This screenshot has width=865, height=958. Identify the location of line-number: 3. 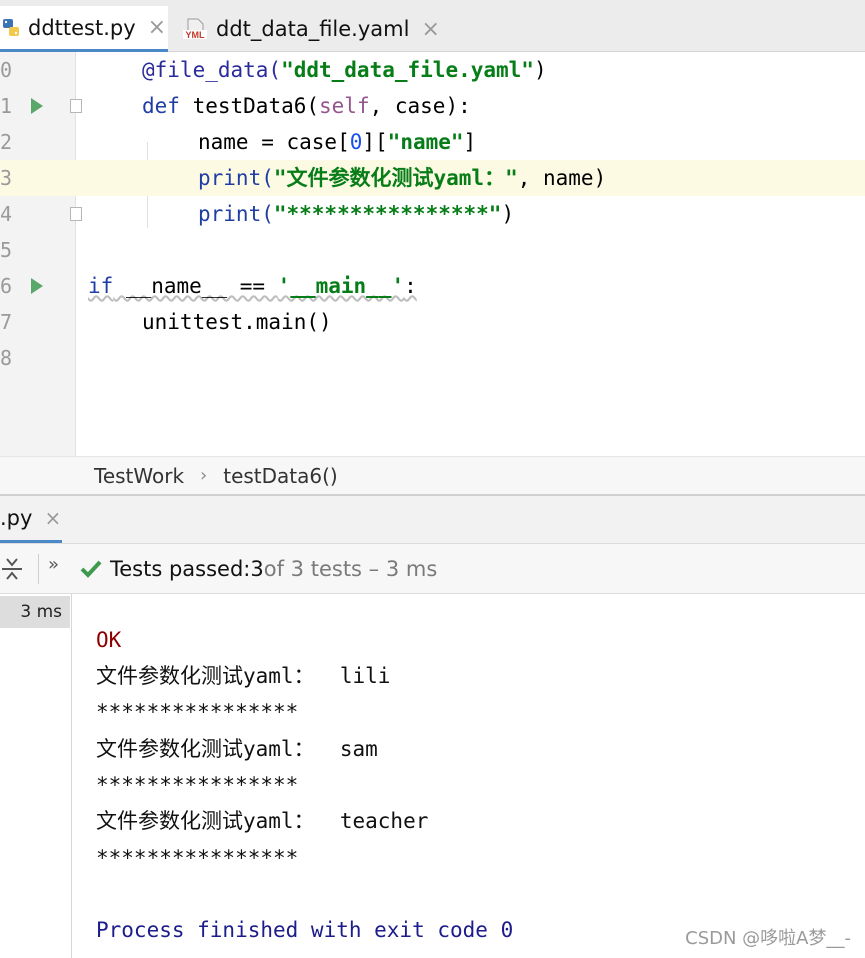
(6, 178).